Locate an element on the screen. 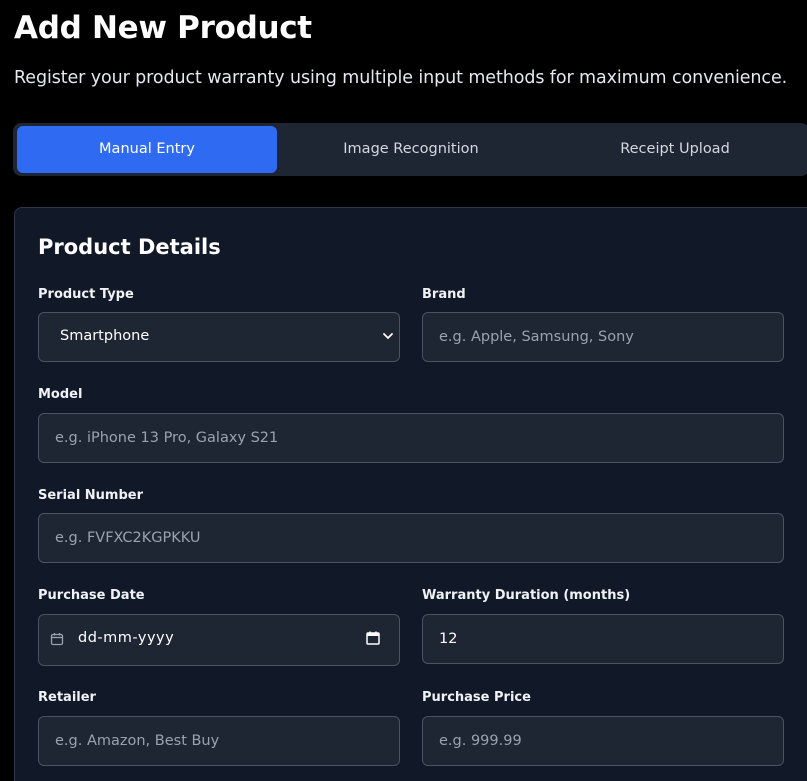 This screenshot has width=807, height=781. purchase-date-input: dd-mm-yyyy is located at coordinates (219, 640).